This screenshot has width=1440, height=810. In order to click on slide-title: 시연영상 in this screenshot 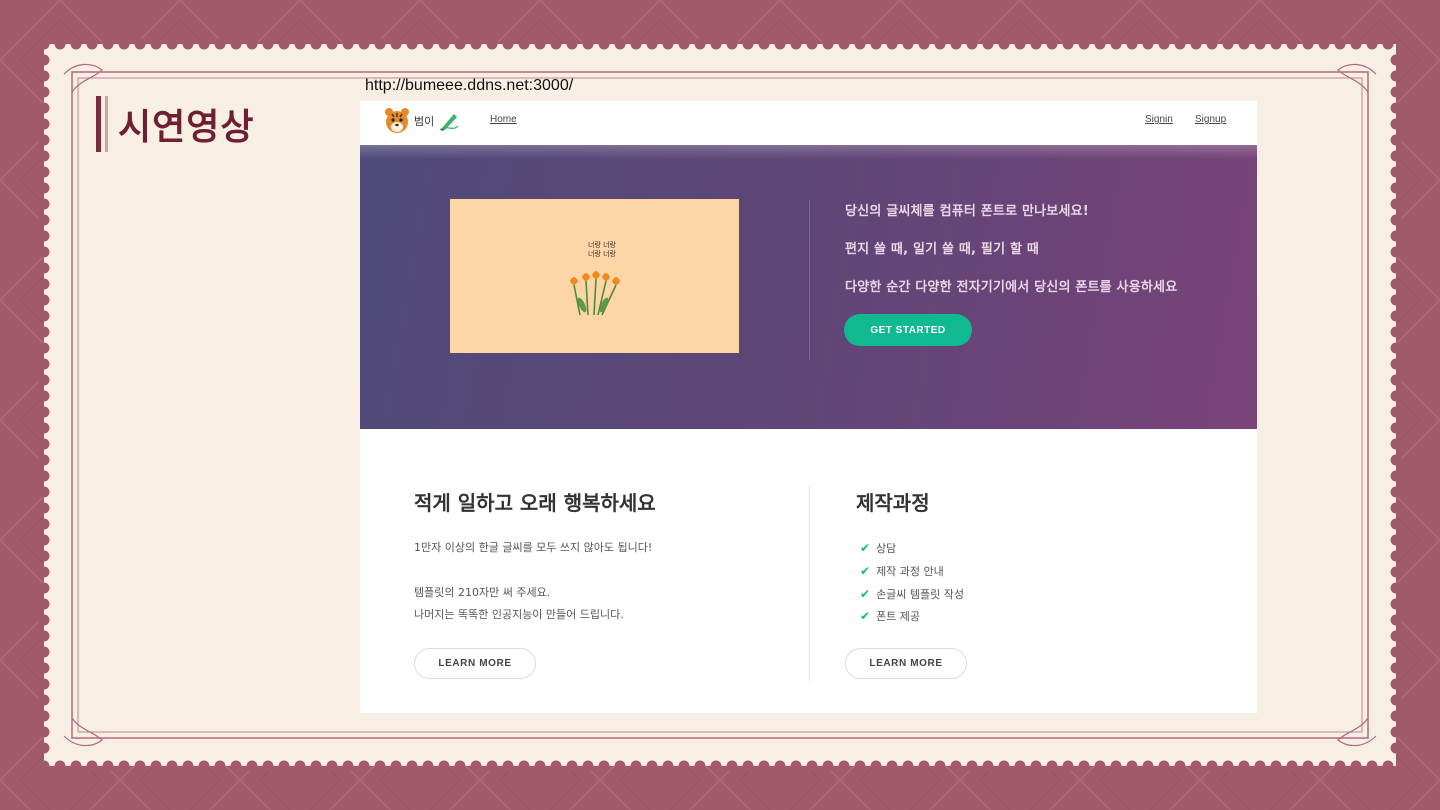, I will do `click(175, 124)`.